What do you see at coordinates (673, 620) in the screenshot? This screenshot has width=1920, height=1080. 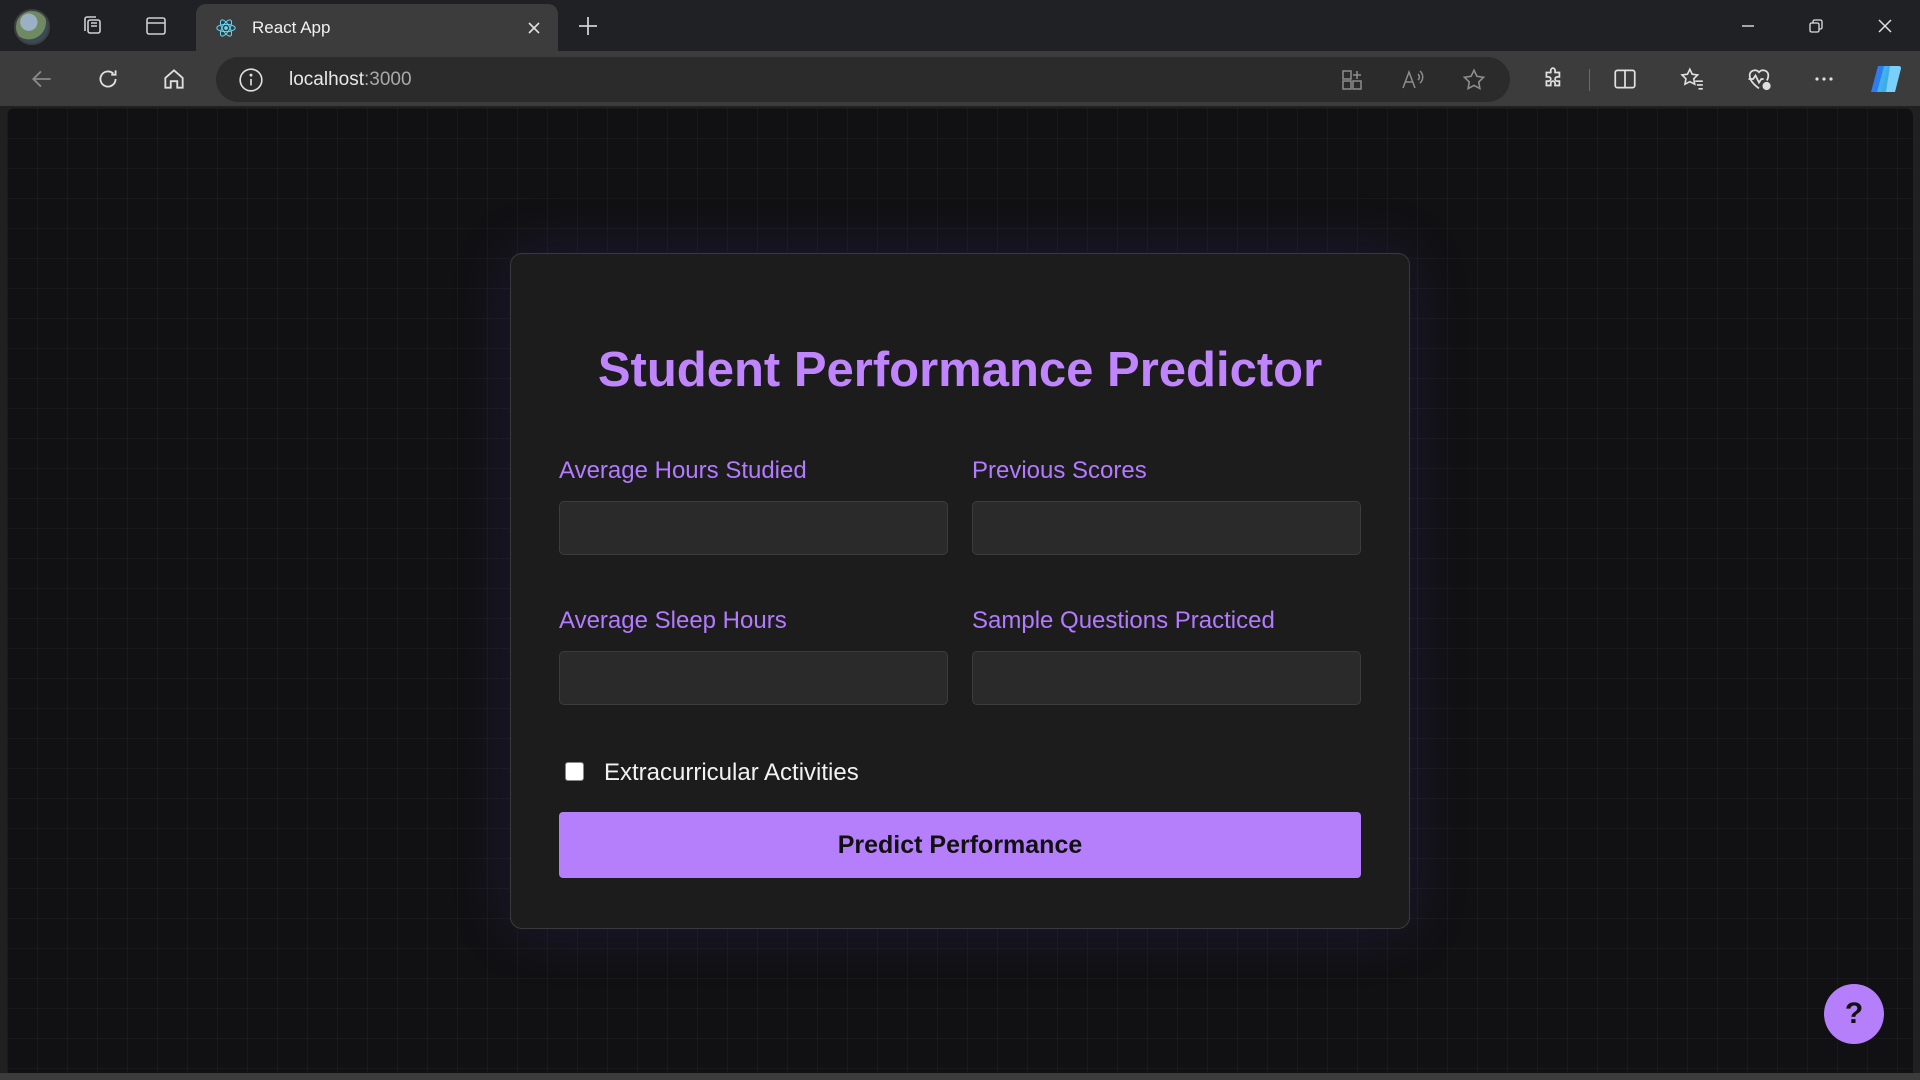 I see `sleep-hours-label: Average Sleep Hours` at bounding box center [673, 620].